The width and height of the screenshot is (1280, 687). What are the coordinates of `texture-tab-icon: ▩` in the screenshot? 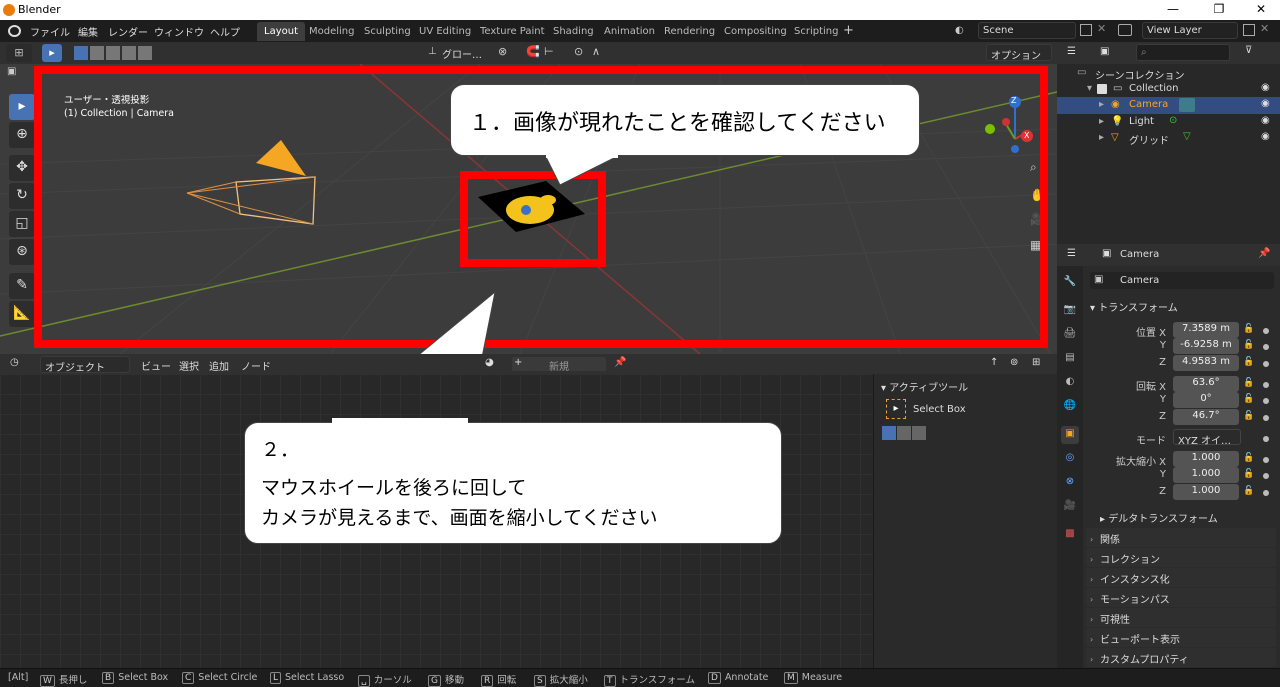 It's located at (1070, 535).